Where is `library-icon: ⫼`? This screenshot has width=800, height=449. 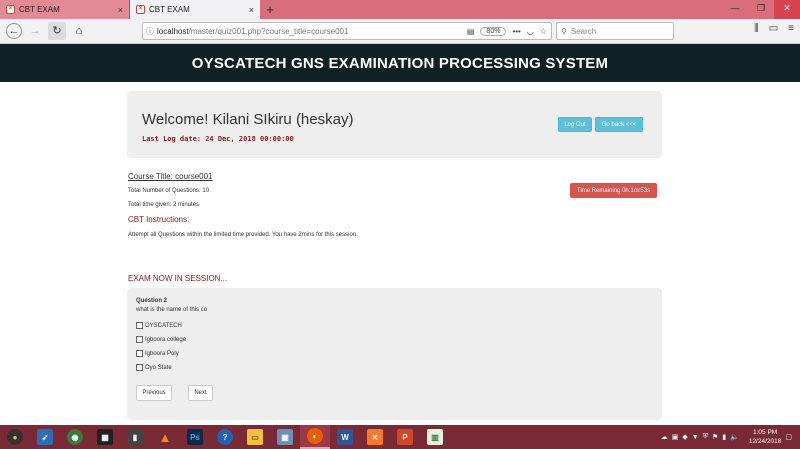 library-icon: ⫼ is located at coordinates (756, 28).